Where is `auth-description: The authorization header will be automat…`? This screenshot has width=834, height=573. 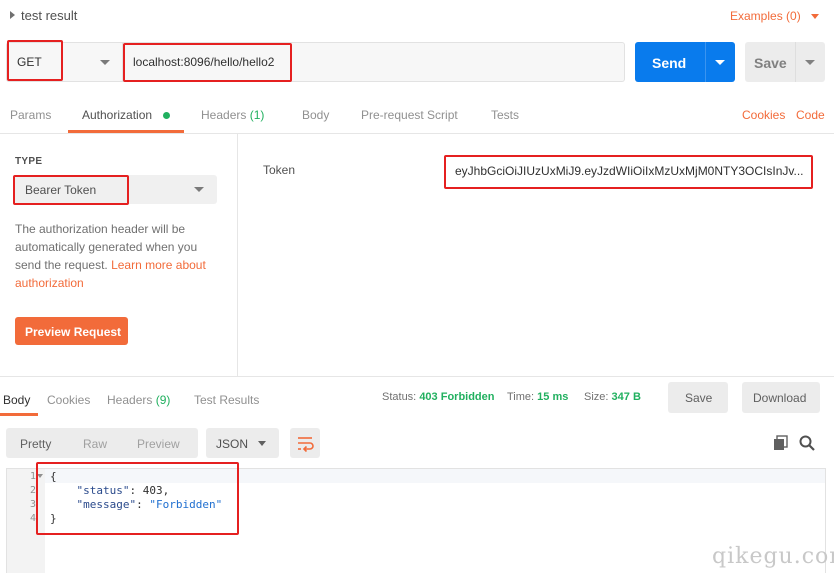
auth-description: The authorization header will be automat… is located at coordinates (115, 256).